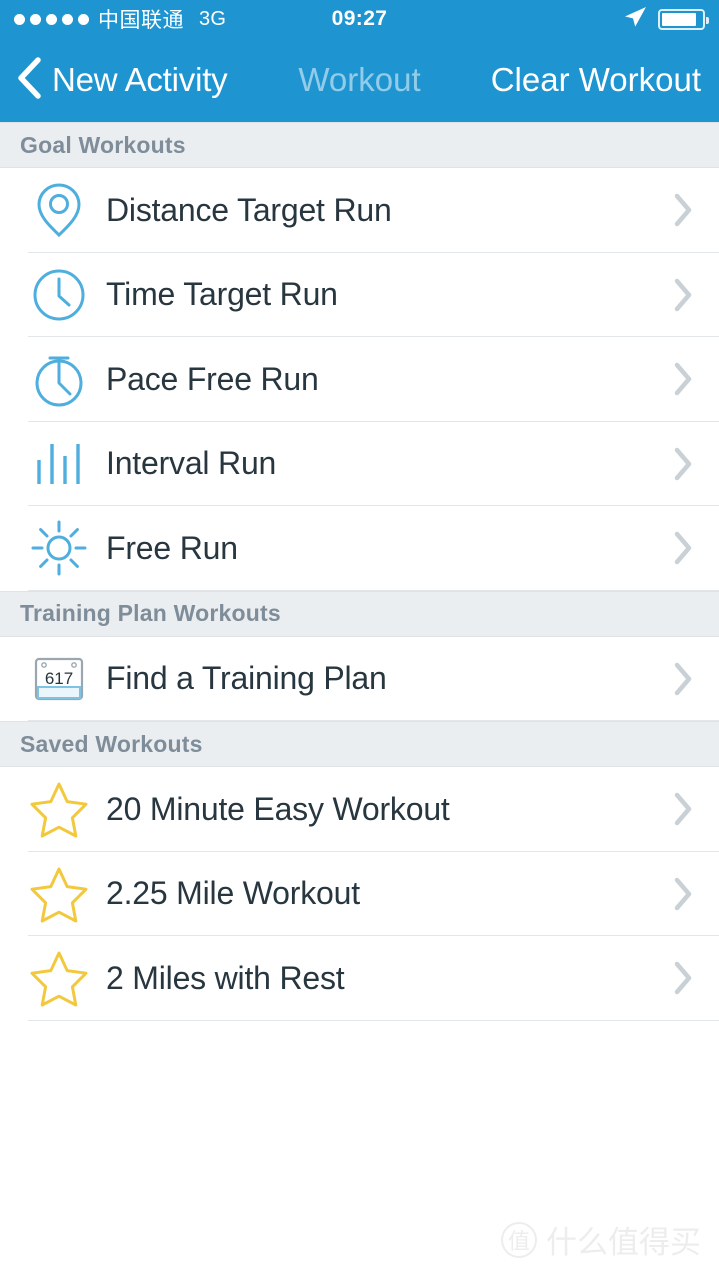  I want to click on stopwatch-icon, so click(59, 379).